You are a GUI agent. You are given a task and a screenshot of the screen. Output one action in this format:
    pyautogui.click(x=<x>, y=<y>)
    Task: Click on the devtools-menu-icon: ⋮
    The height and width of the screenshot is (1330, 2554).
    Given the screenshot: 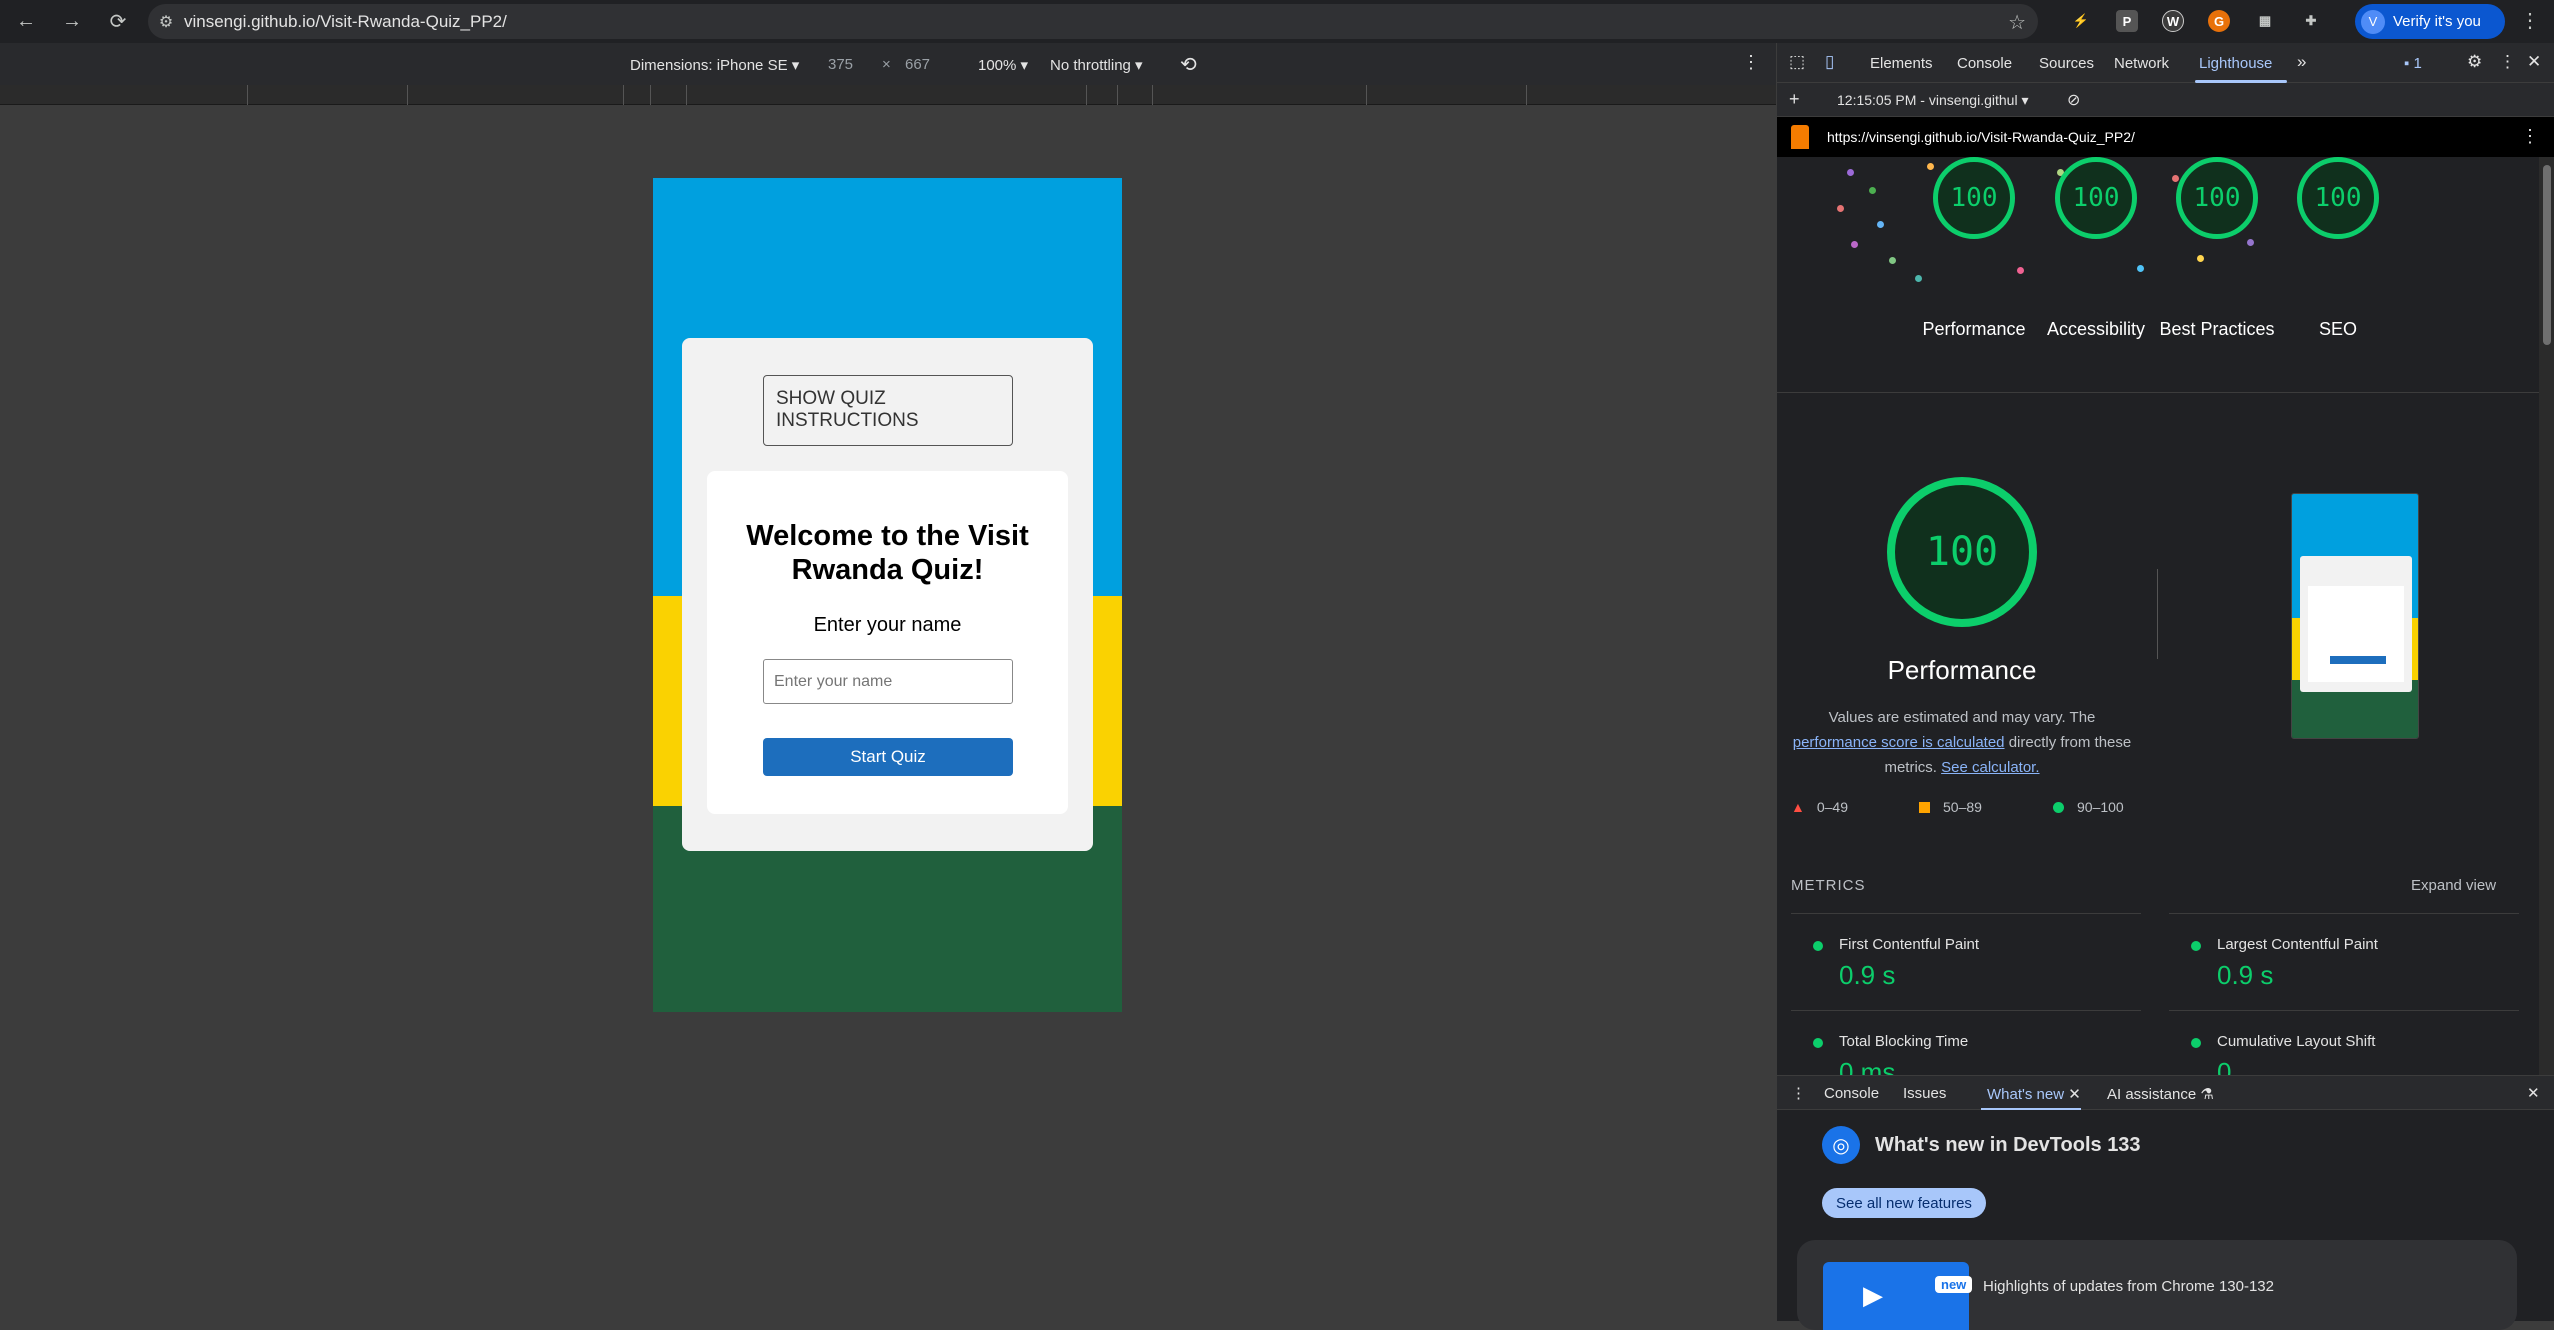 What is the action you would take?
    pyautogui.click(x=2507, y=62)
    